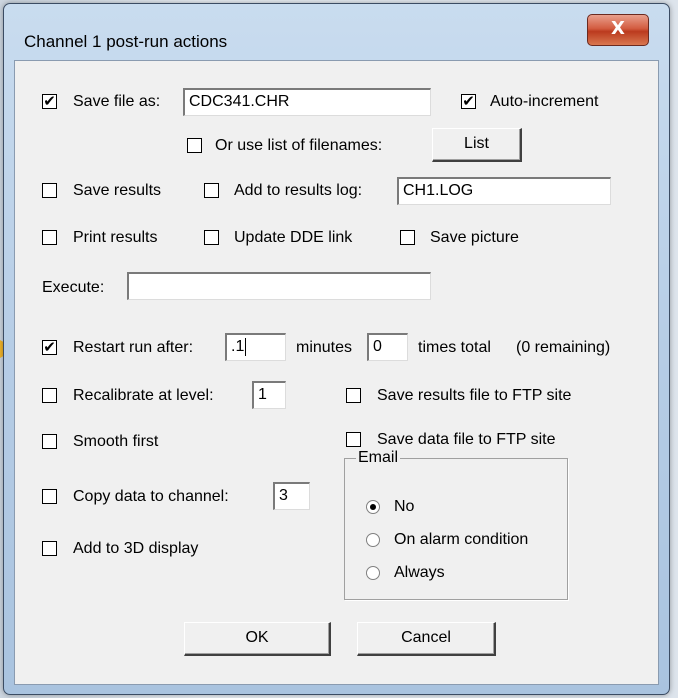 Image resolution: width=678 pixels, height=698 pixels. Describe the element at coordinates (269, 395) in the screenshot. I see `recalibrate-level-input: 1` at that location.